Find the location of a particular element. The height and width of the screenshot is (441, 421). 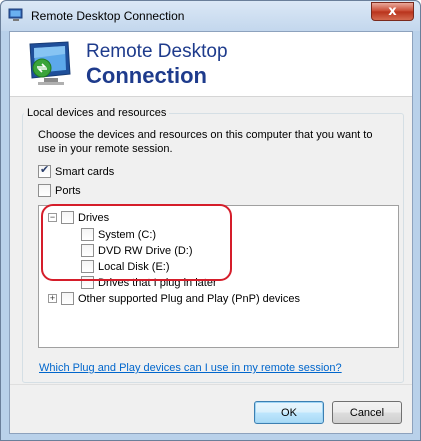

ok-button: OK is located at coordinates (289, 412).